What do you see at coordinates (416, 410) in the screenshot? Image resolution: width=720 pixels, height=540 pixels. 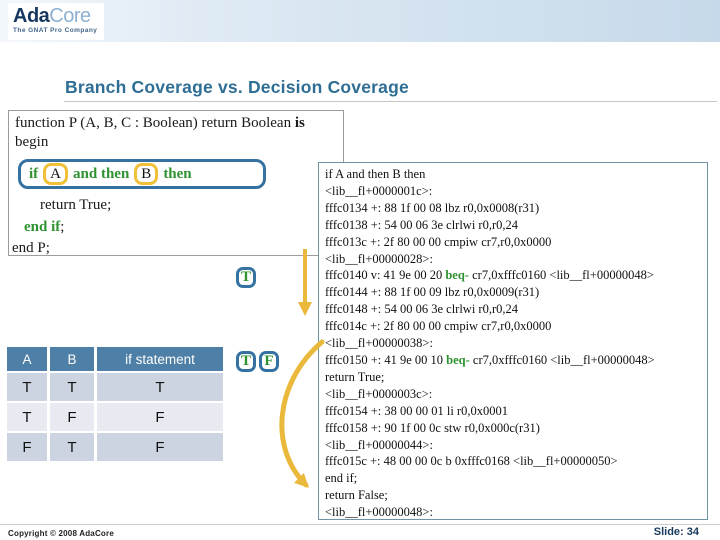 I see `asm-line: fffc0154 +: 38 00 00 01 li r0,0x0001` at bounding box center [416, 410].